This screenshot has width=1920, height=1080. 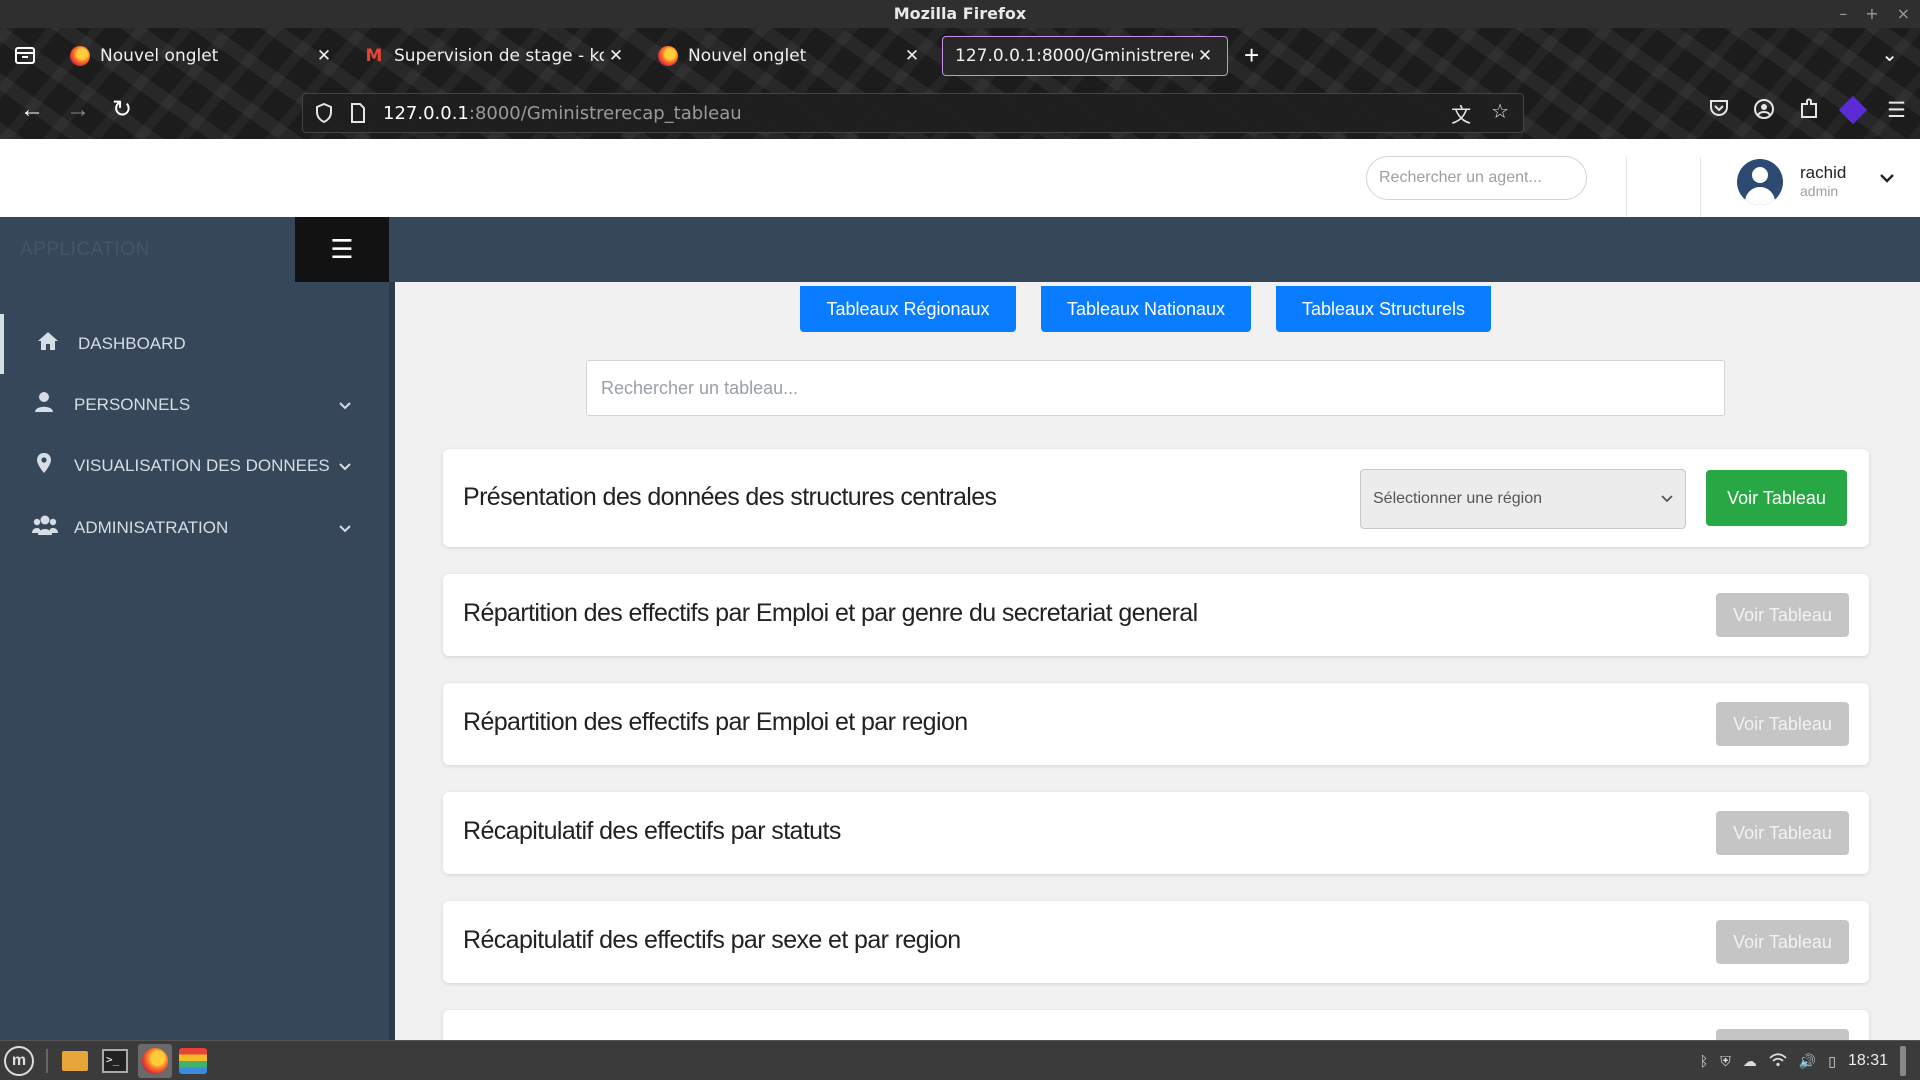 I want to click on url-path: :8000/Gministrerecap_tableau, so click(x=605, y=113).